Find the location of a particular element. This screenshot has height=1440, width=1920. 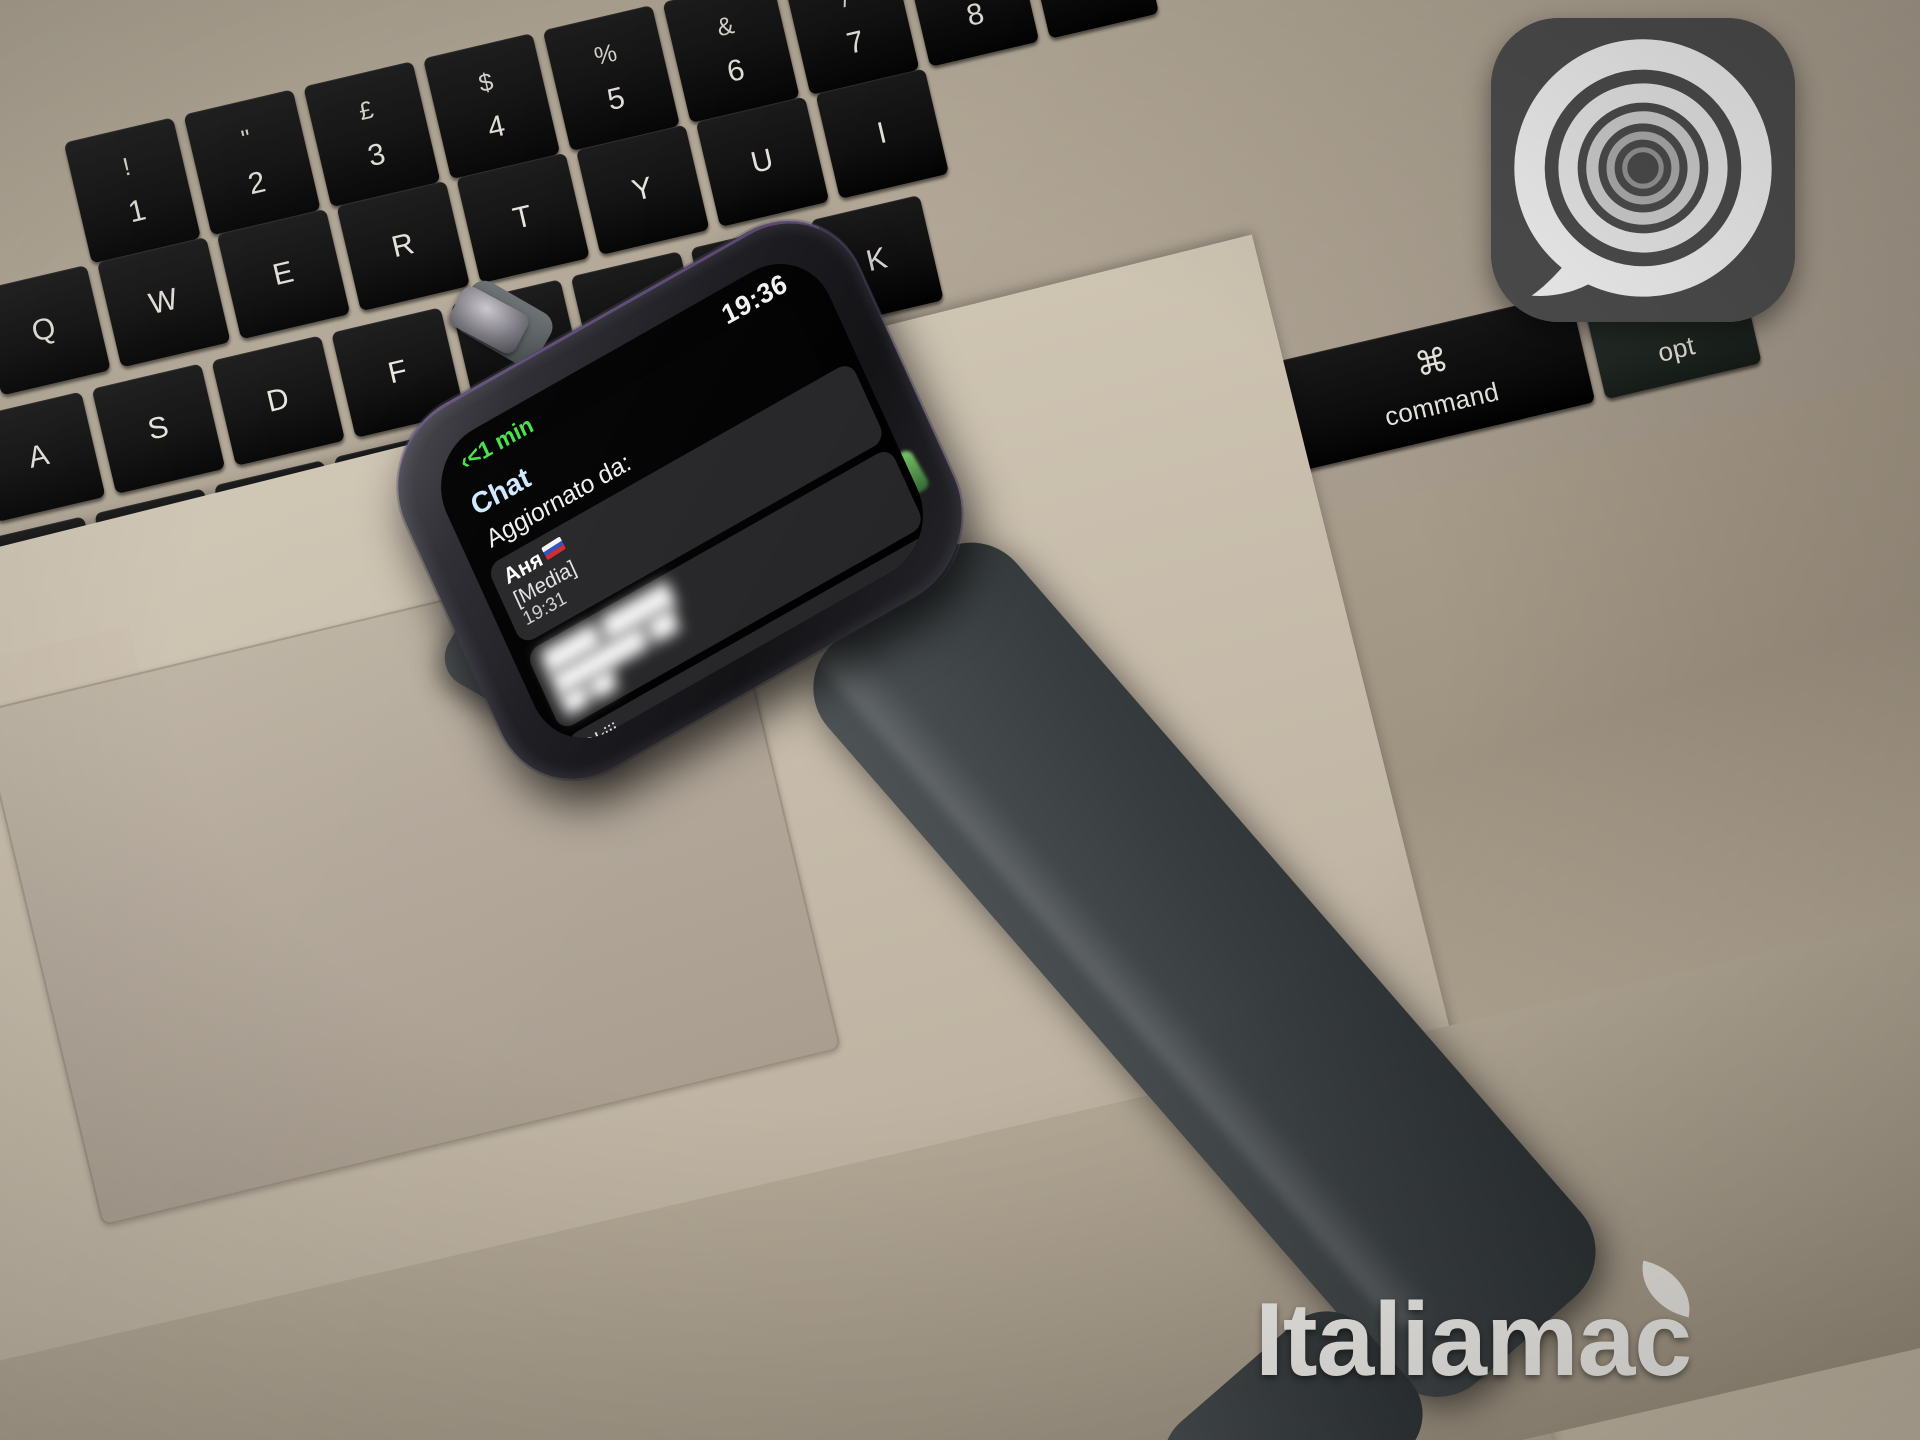

key-q: Q is located at coordinates (55, 330).